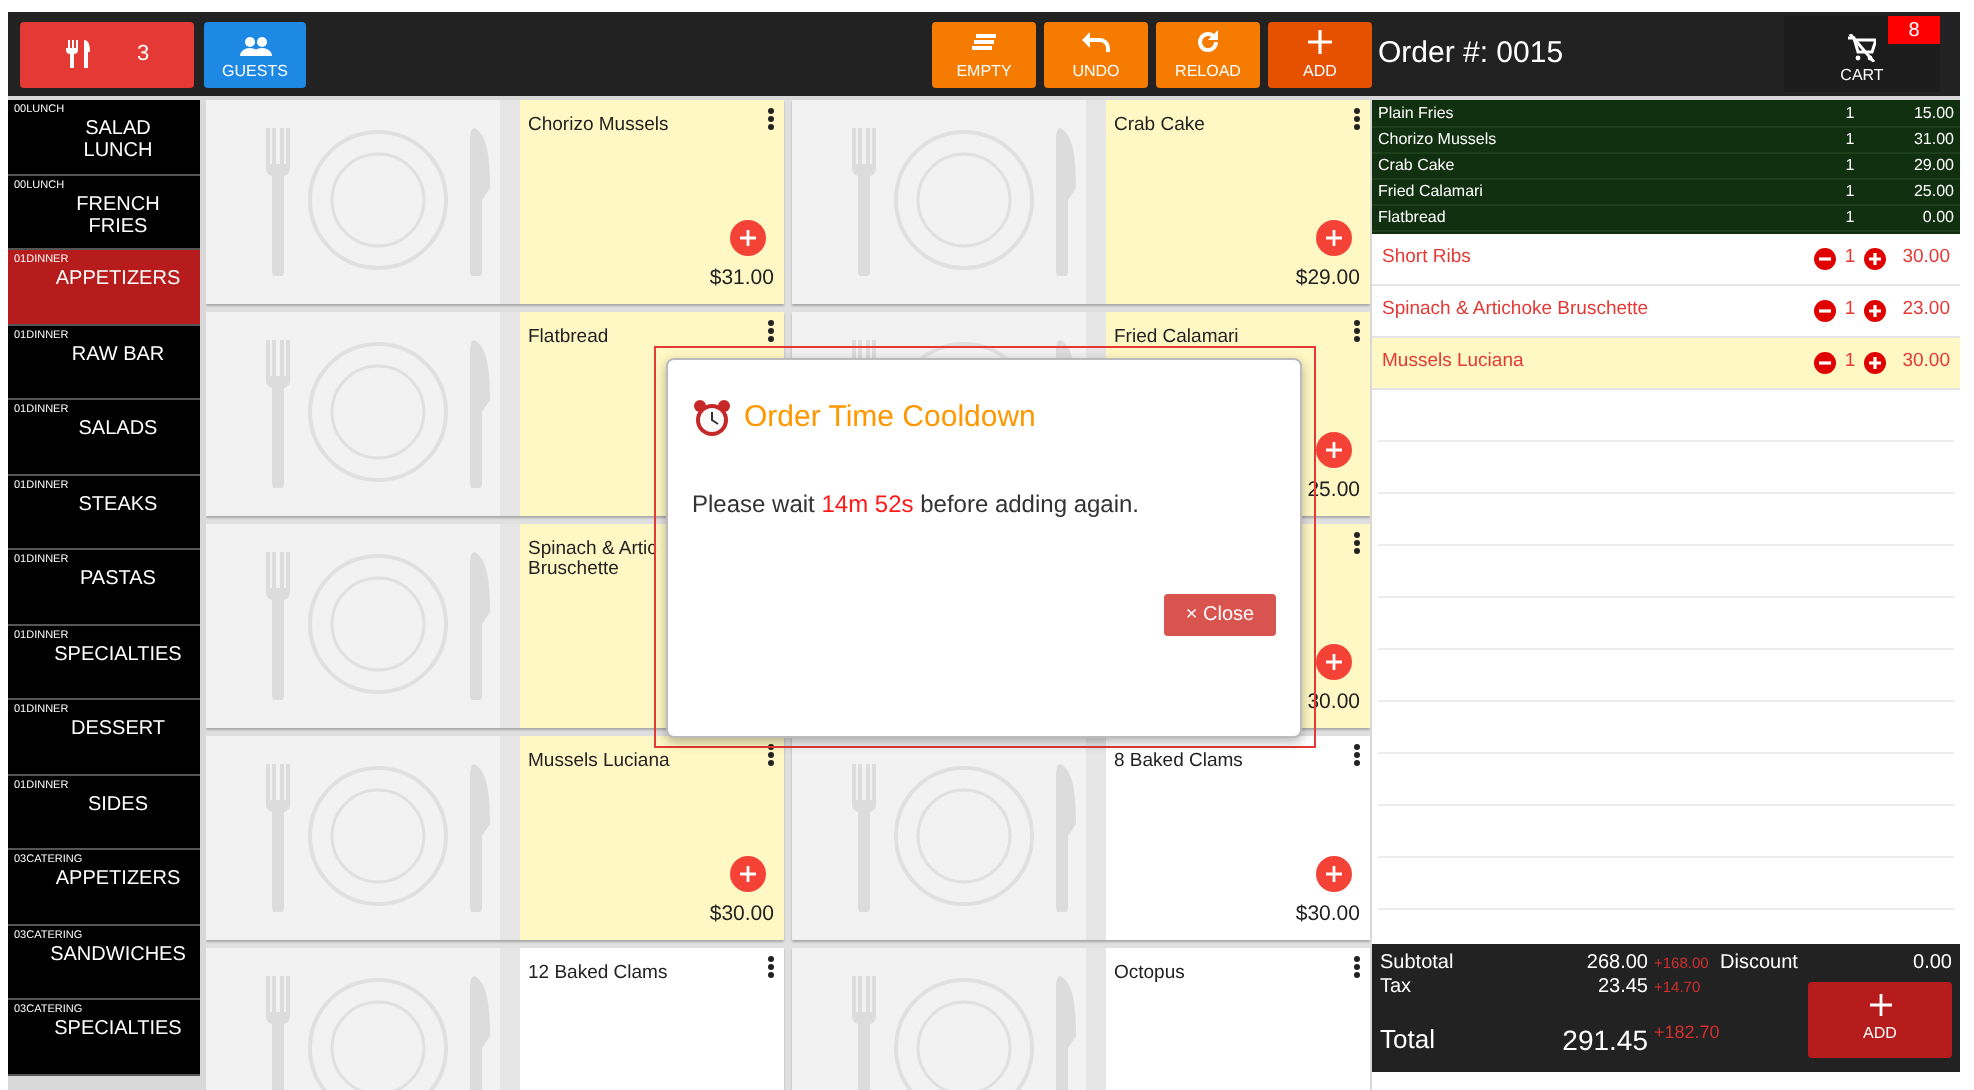 Image resolution: width=1974 pixels, height=1090 pixels. I want to click on product-name: Flatbread, so click(568, 338).